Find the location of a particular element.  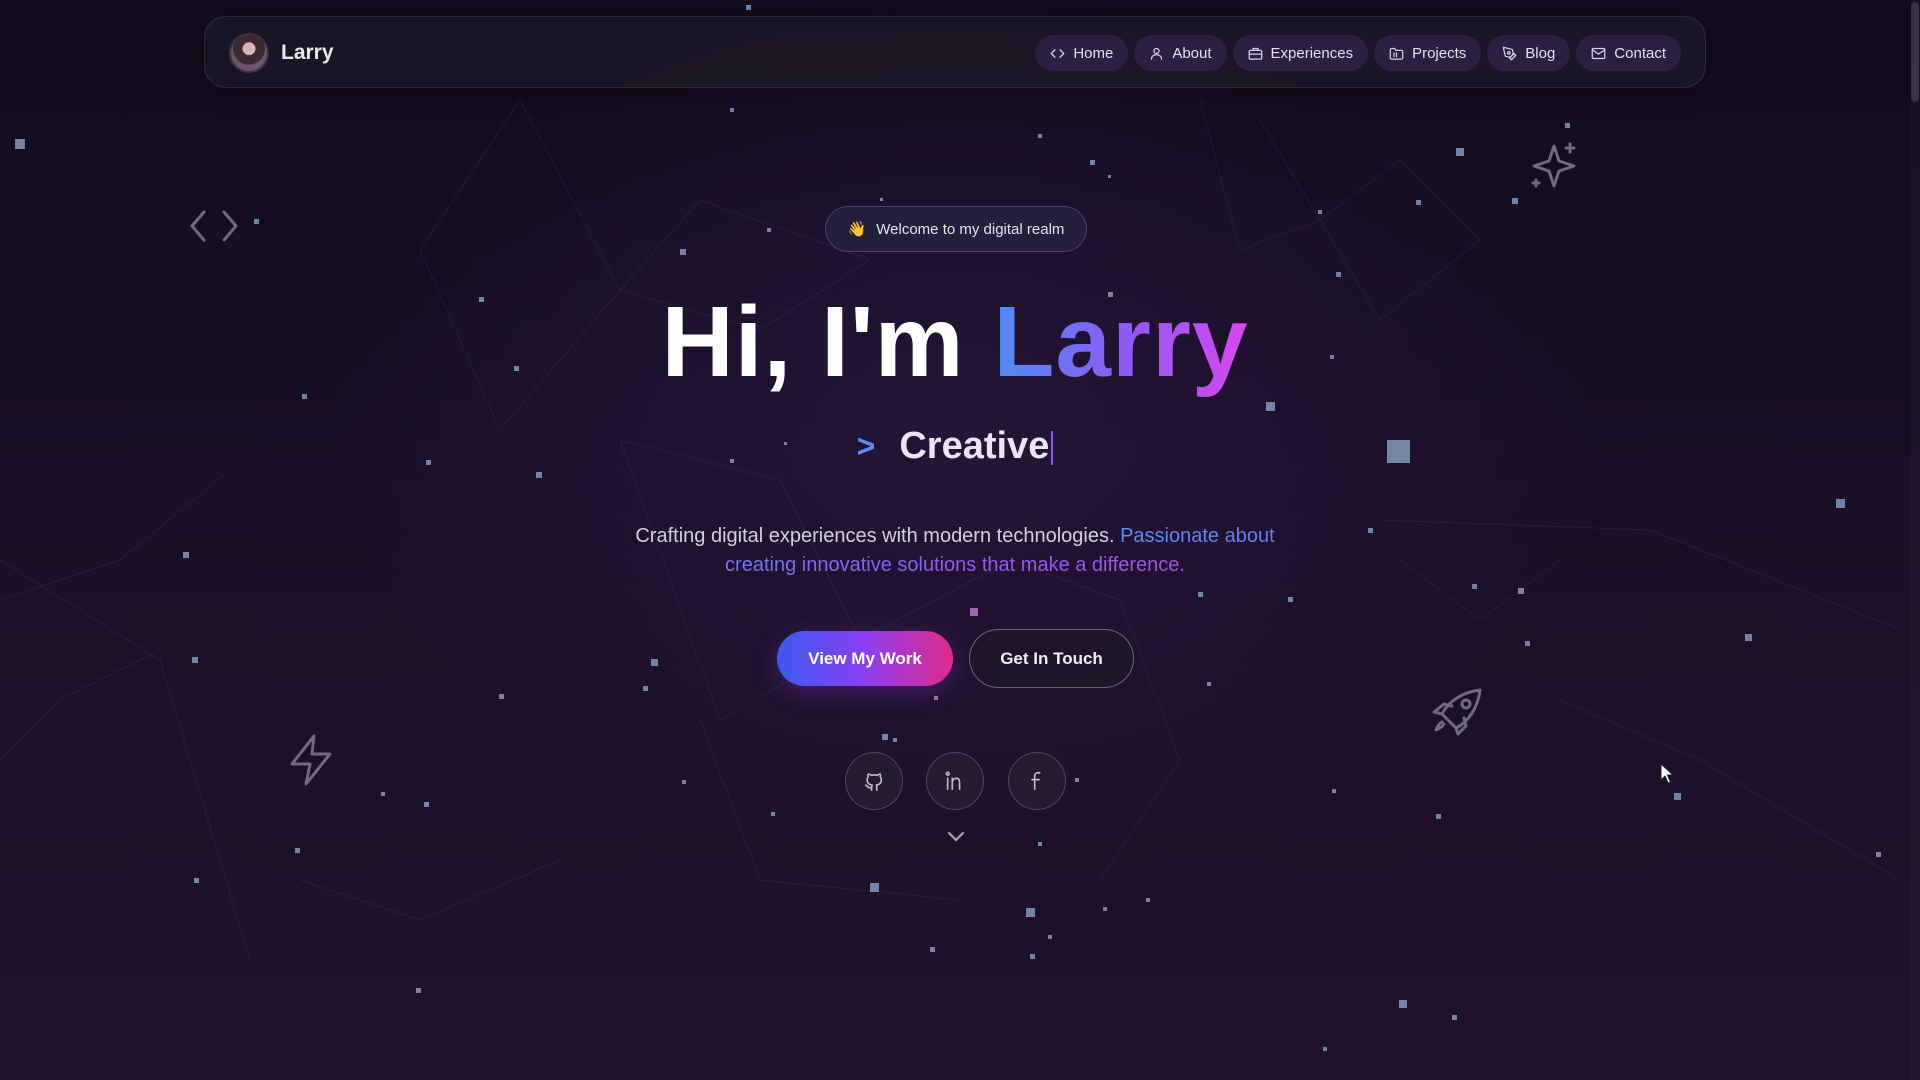

nav-item-label: Contact is located at coordinates (1640, 53).